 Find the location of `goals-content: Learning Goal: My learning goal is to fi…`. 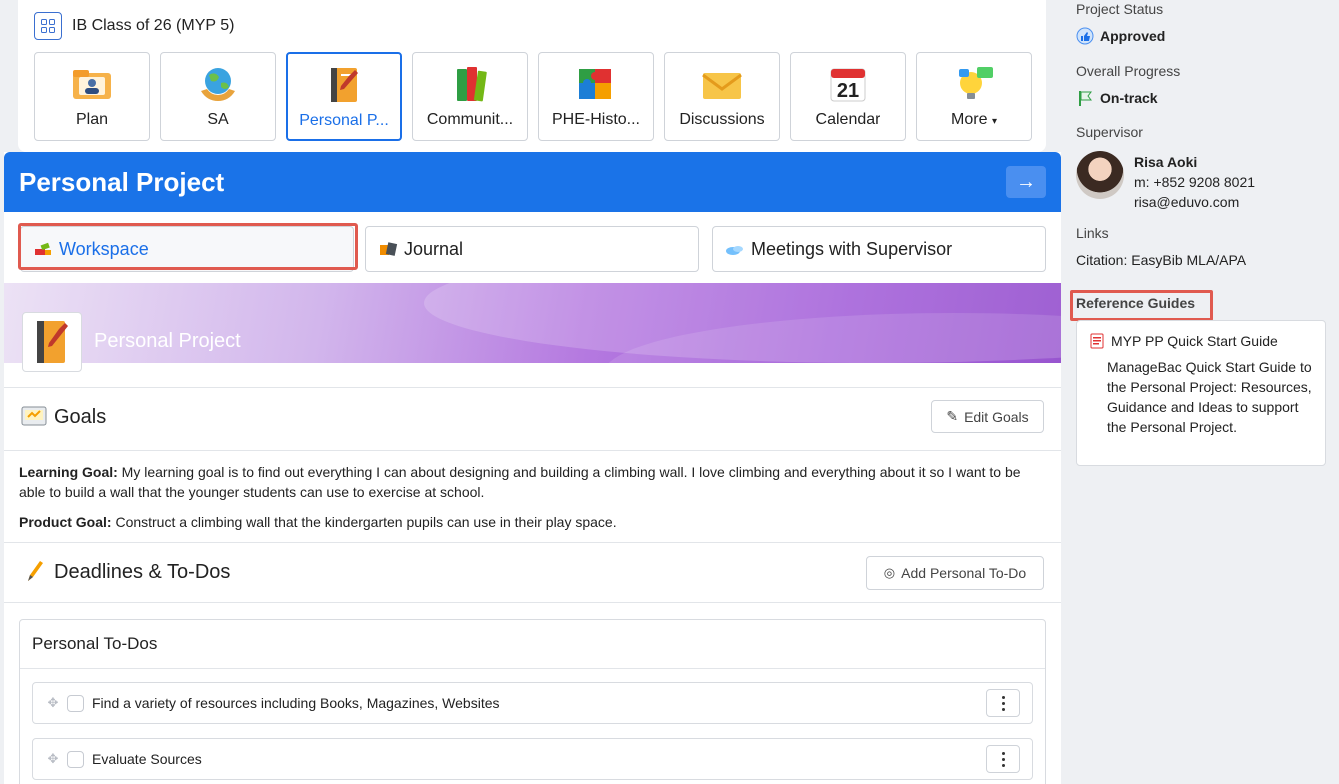

goals-content: Learning Goal: My learning goal is to fi… is located at coordinates (529, 502).